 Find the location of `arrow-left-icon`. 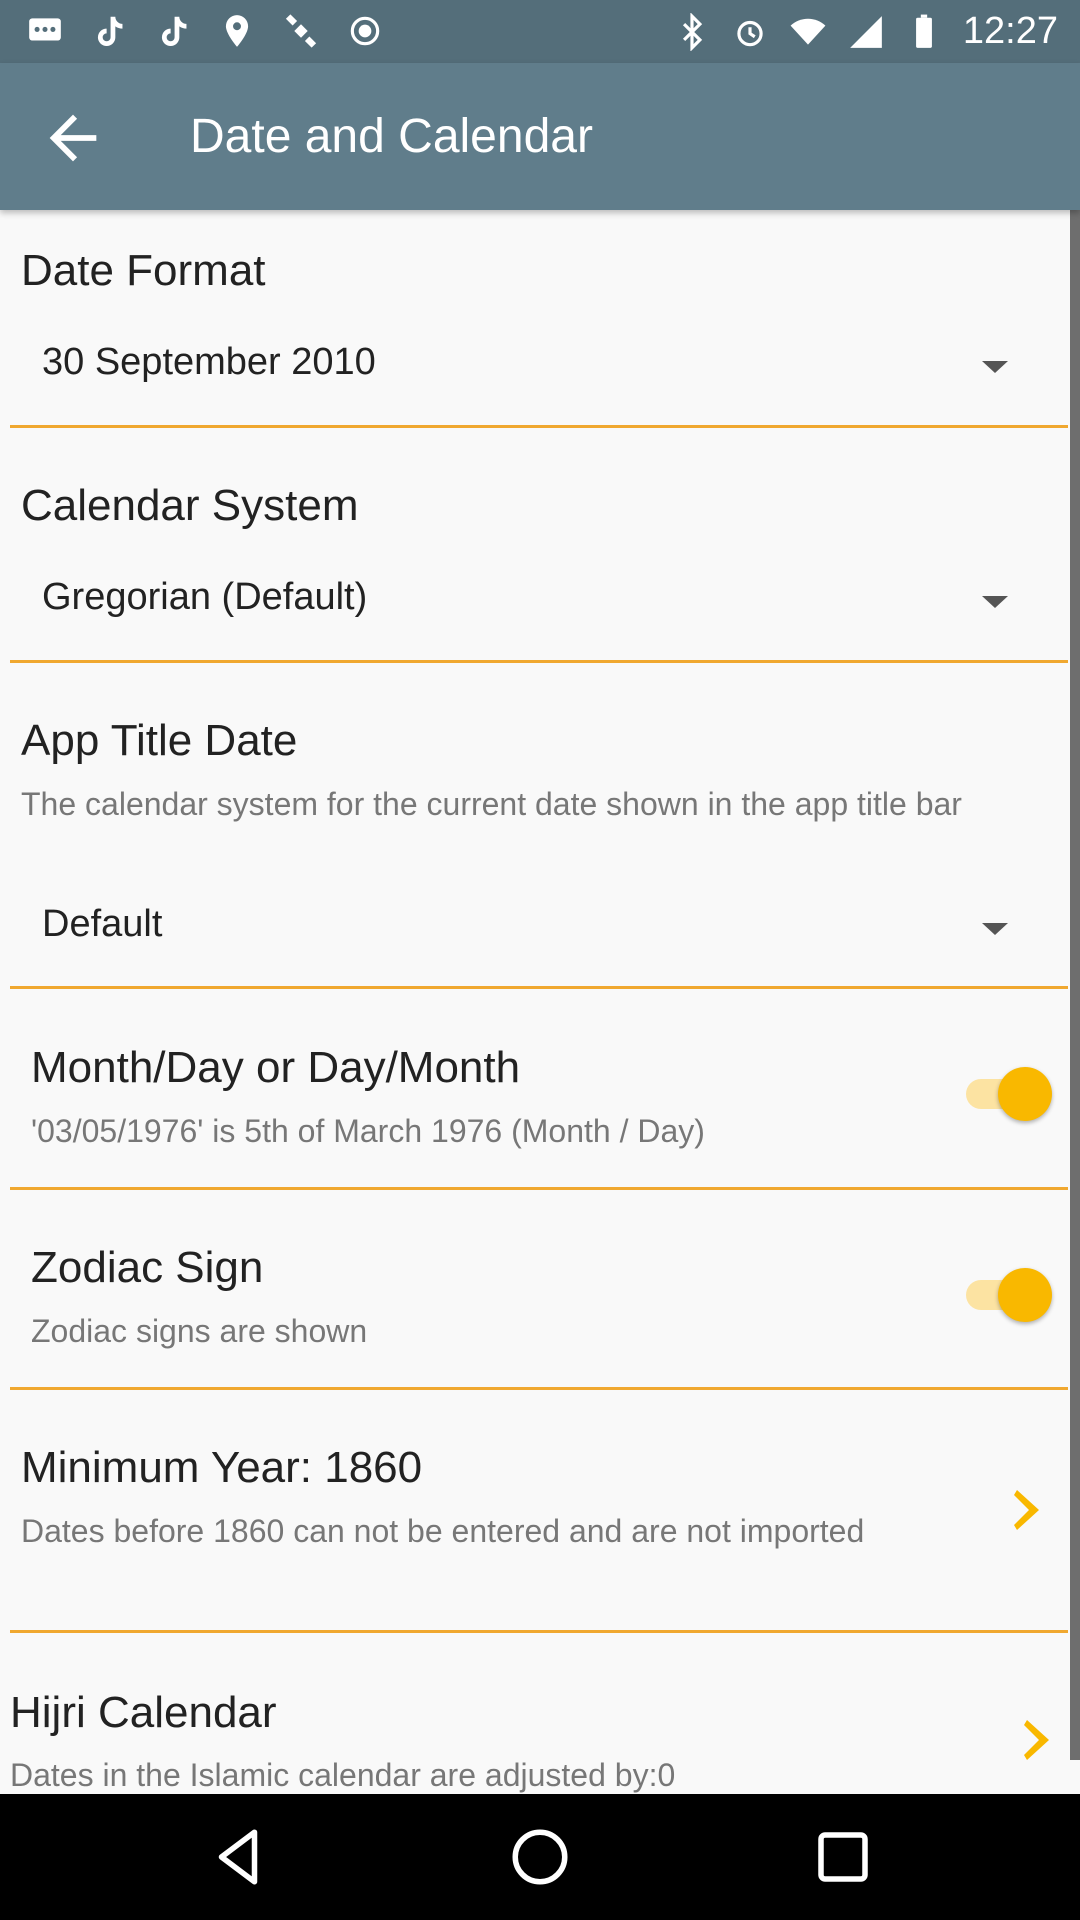

arrow-left-icon is located at coordinates (73, 138).